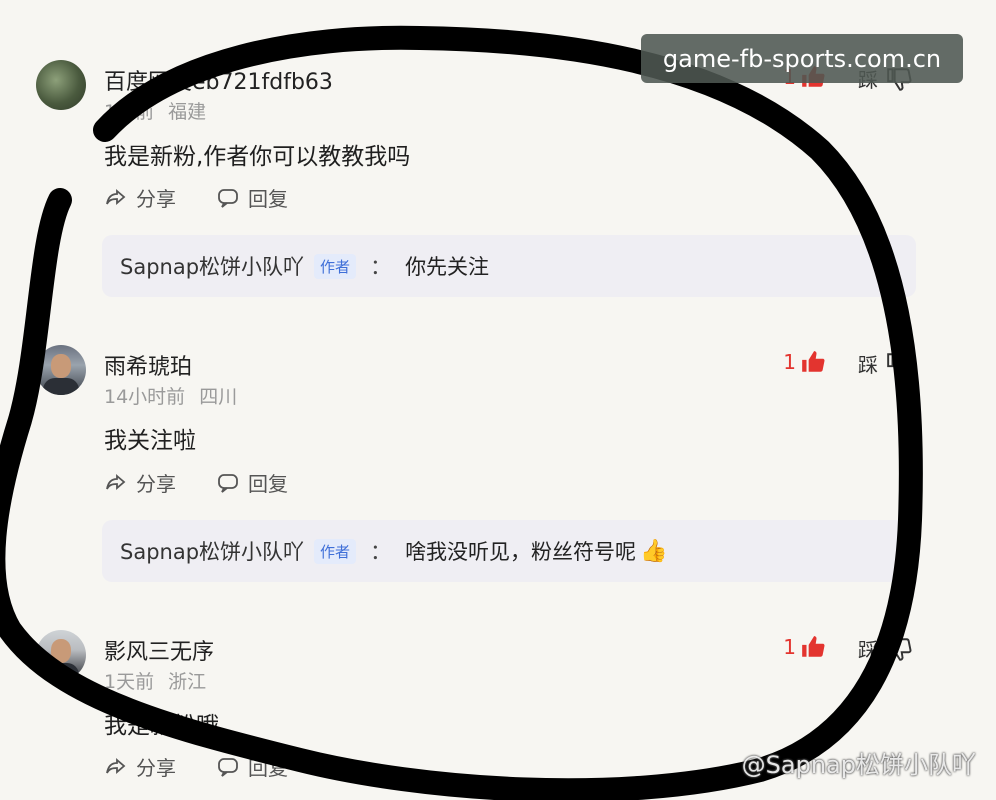 The image size is (996, 800). I want to click on watermark-author: @Sapnap松饼小队吖, so click(858, 765).